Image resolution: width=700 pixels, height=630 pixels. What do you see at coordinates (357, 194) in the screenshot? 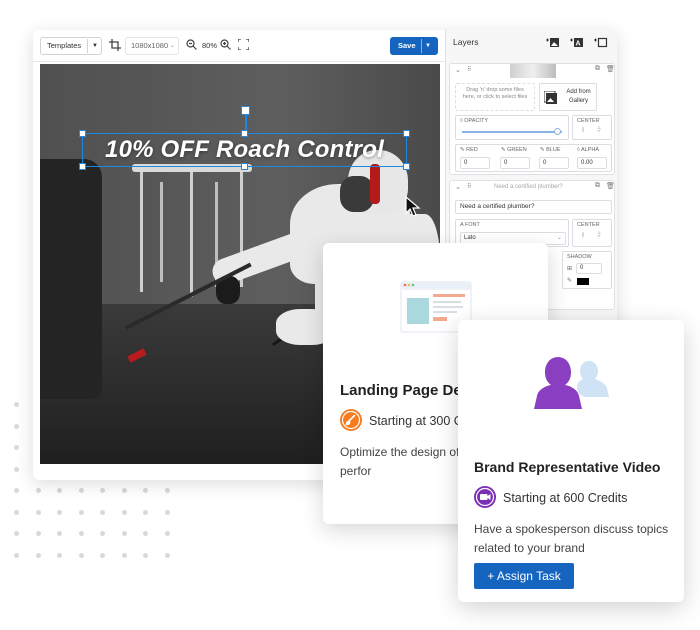
I see `respirator-mask-shape` at bounding box center [357, 194].